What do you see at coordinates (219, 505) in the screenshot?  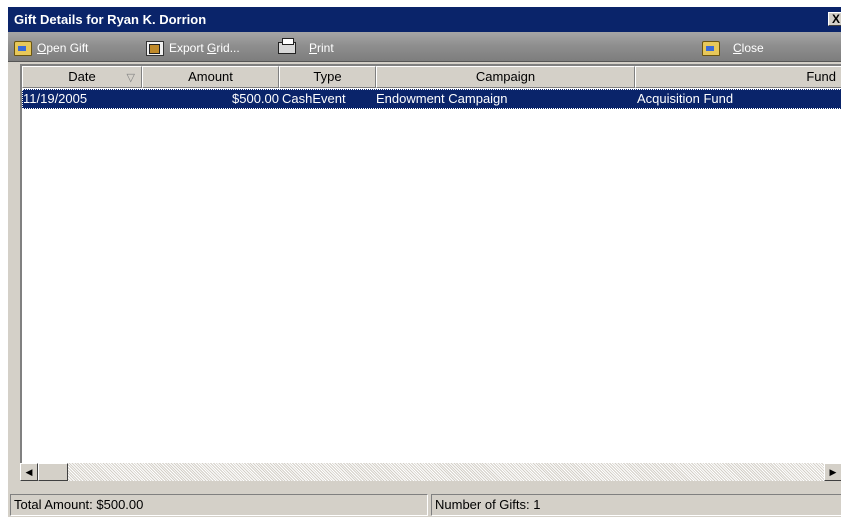 I see `total-amount-panel: Total Amount: $500.00` at bounding box center [219, 505].